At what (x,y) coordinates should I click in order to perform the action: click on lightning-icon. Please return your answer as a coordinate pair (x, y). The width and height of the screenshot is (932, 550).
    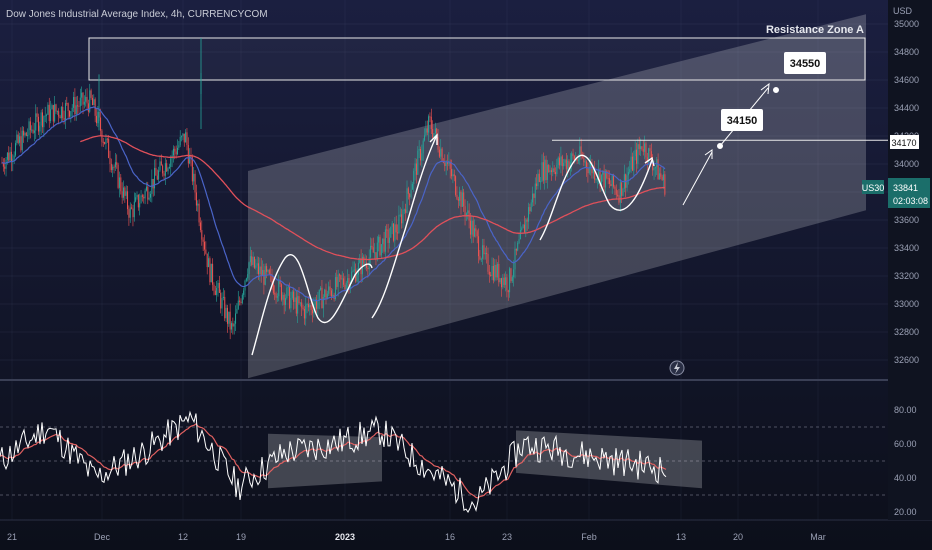
    Looking at the image, I should click on (677, 368).